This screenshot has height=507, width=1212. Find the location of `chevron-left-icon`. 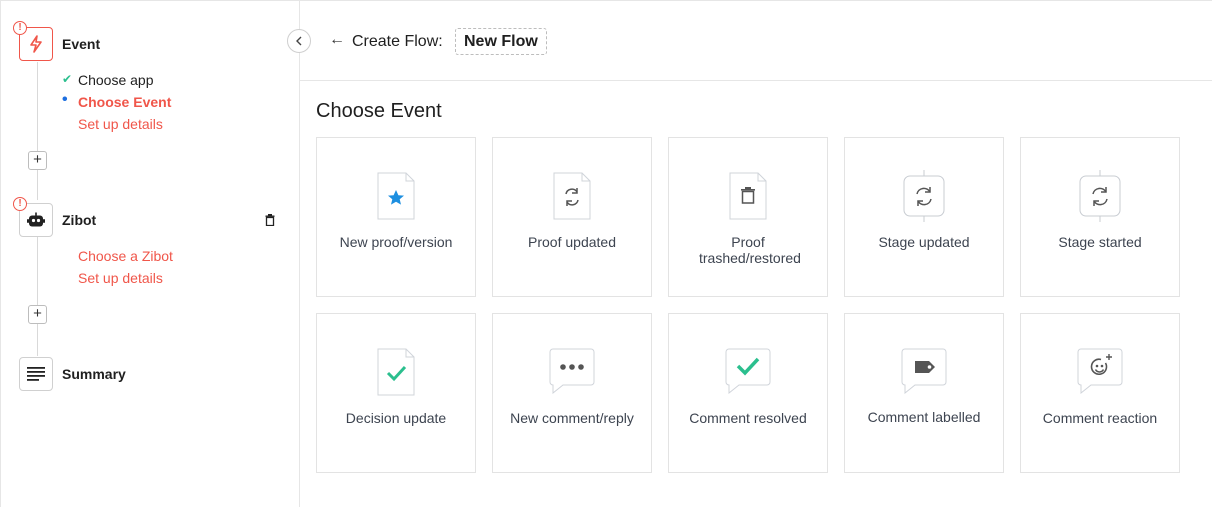

chevron-left-icon is located at coordinates (299, 41).